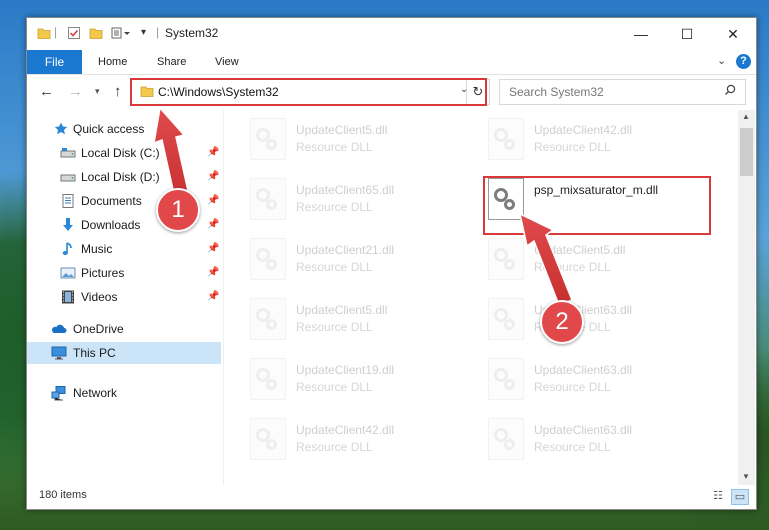 The width and height of the screenshot is (769, 530). What do you see at coordinates (545, 259) in the screenshot?
I see `arrow-2-icon` at bounding box center [545, 259].